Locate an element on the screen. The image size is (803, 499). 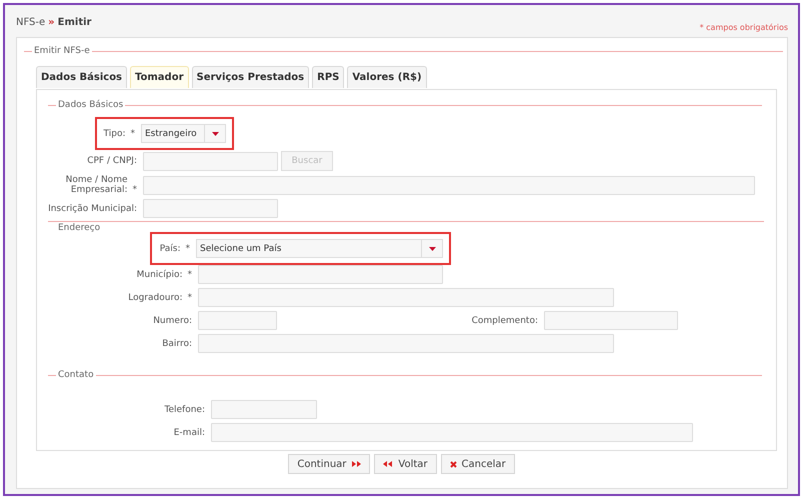
breadcrumb: NFS-e » Emitir is located at coordinates (54, 22).